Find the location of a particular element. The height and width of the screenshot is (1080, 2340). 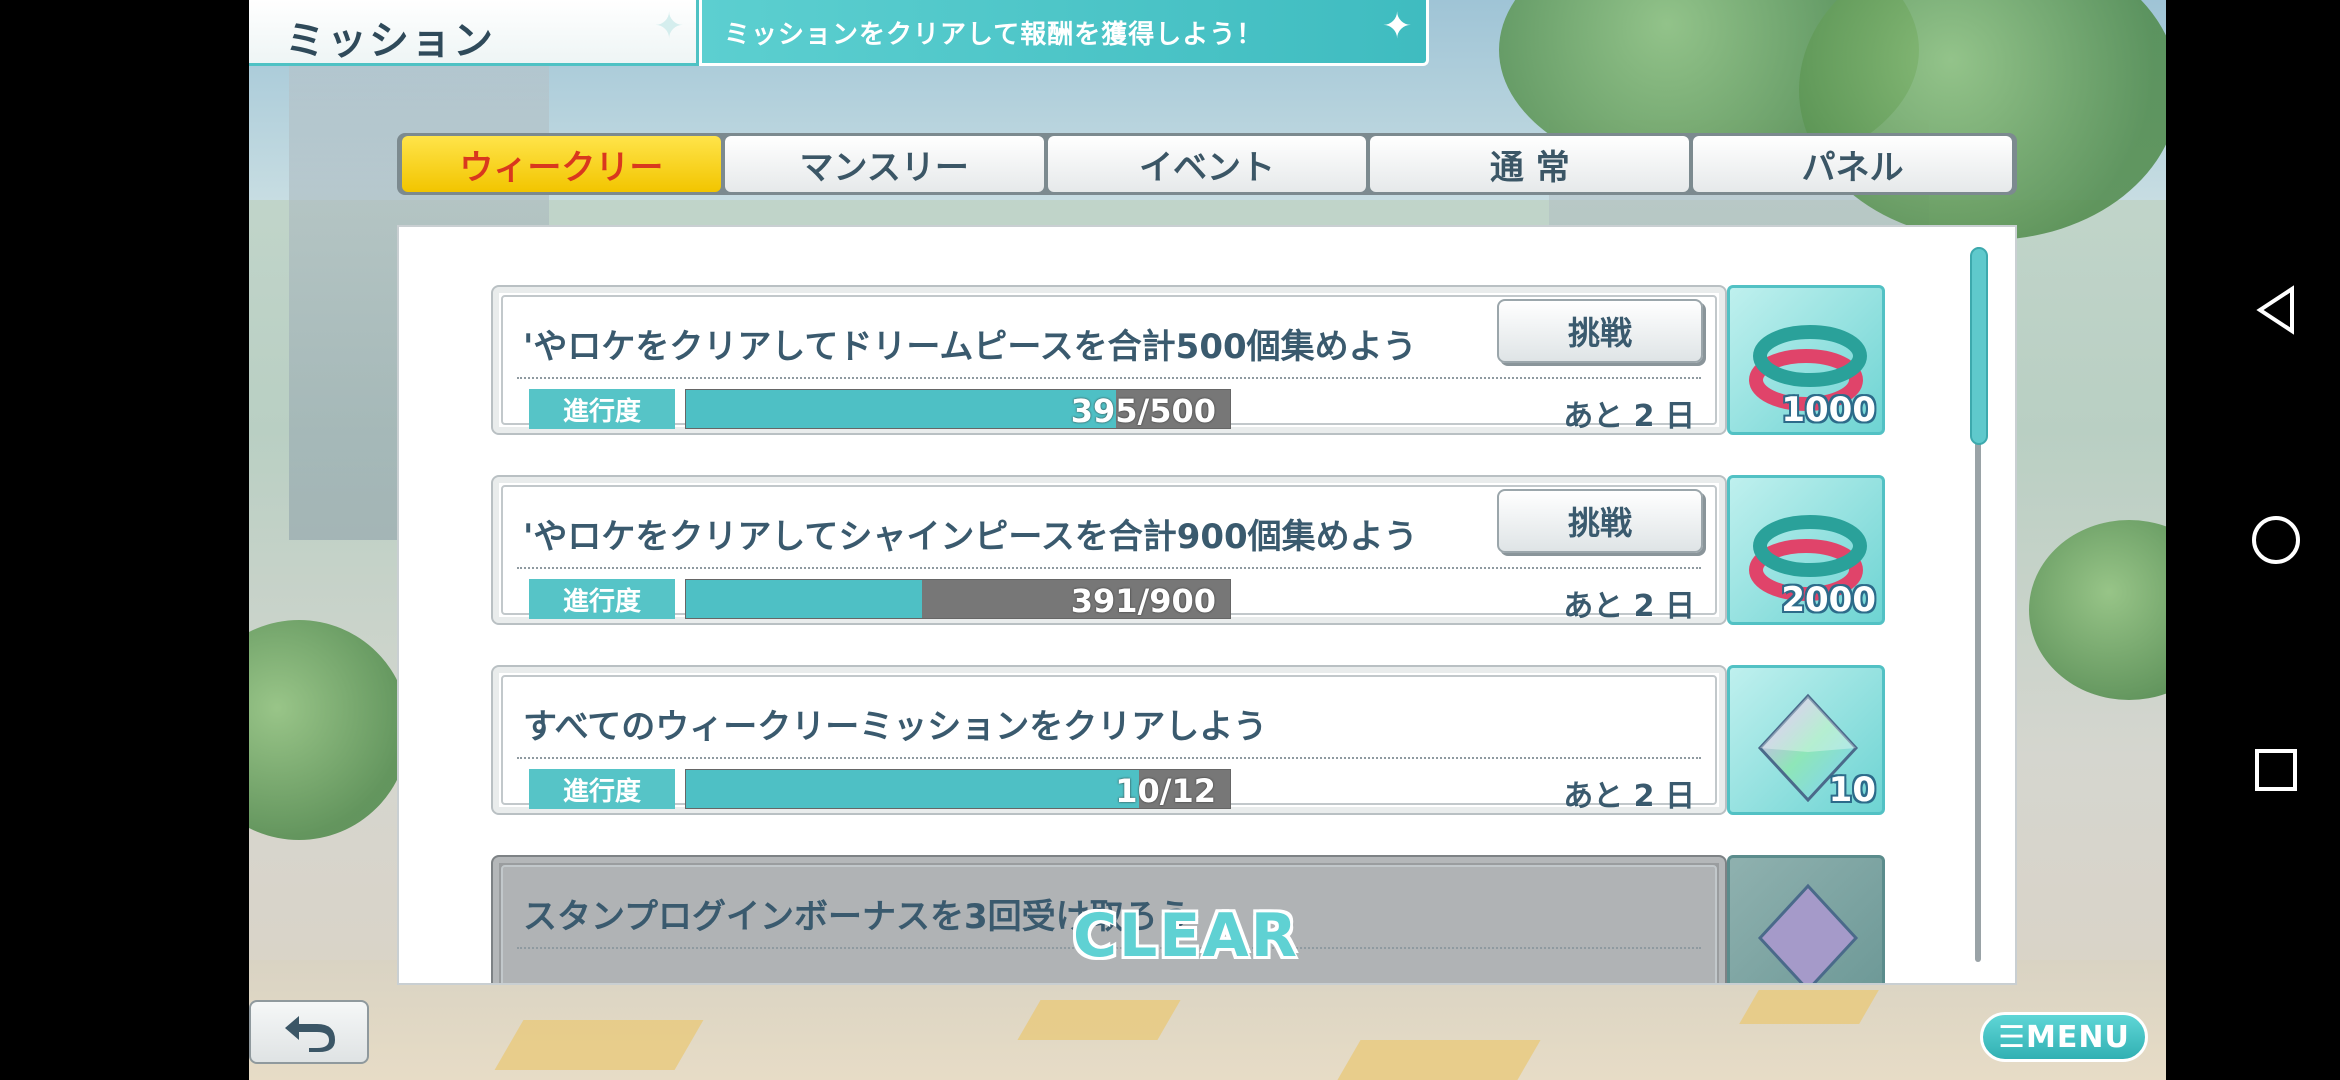

nav-back-icon is located at coordinates (2276, 310).